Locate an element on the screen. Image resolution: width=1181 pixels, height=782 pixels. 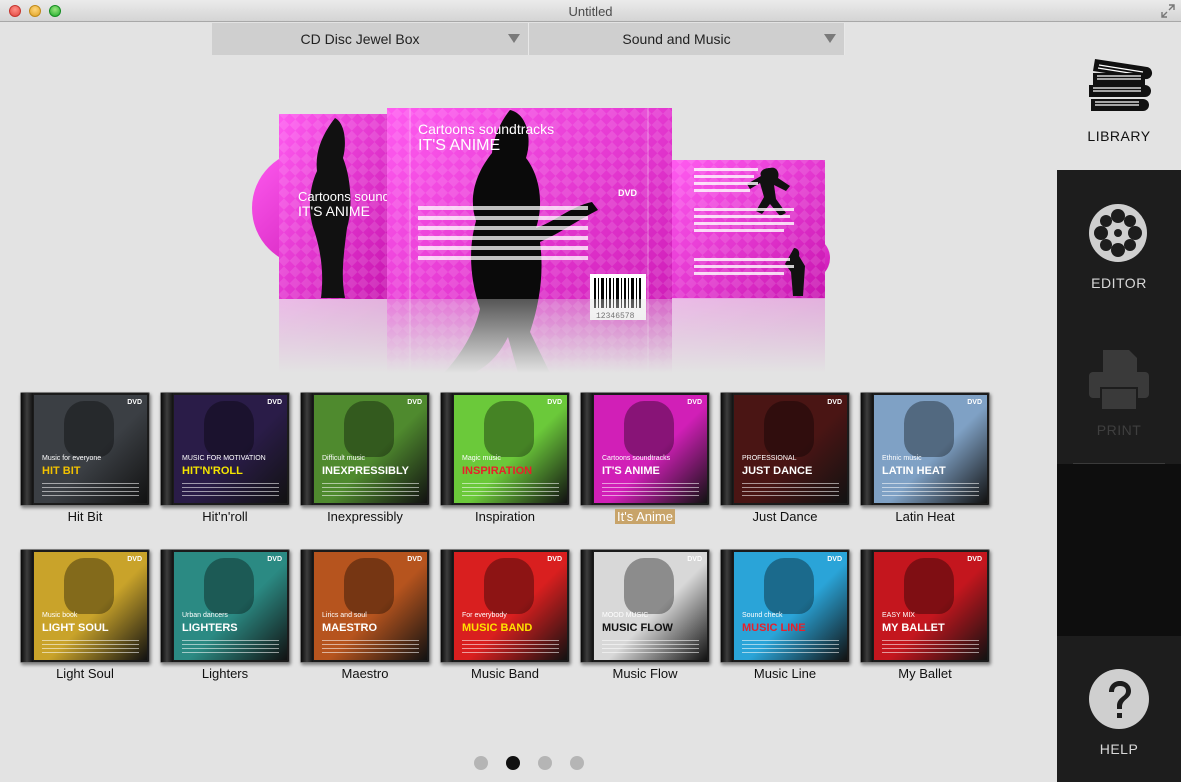
jewel-case-thumbnail: DVD MUSIC FOR MOTIVATION HIT'N'ROLL is located at coordinates (225, 449).